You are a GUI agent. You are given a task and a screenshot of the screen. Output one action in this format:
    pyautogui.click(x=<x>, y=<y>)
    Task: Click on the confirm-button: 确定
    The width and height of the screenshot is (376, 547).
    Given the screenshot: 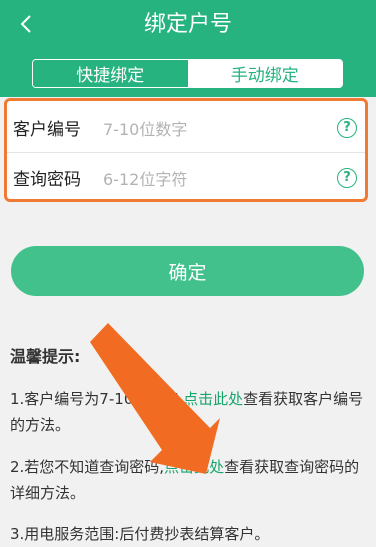 What is the action you would take?
    pyautogui.click(x=187, y=271)
    